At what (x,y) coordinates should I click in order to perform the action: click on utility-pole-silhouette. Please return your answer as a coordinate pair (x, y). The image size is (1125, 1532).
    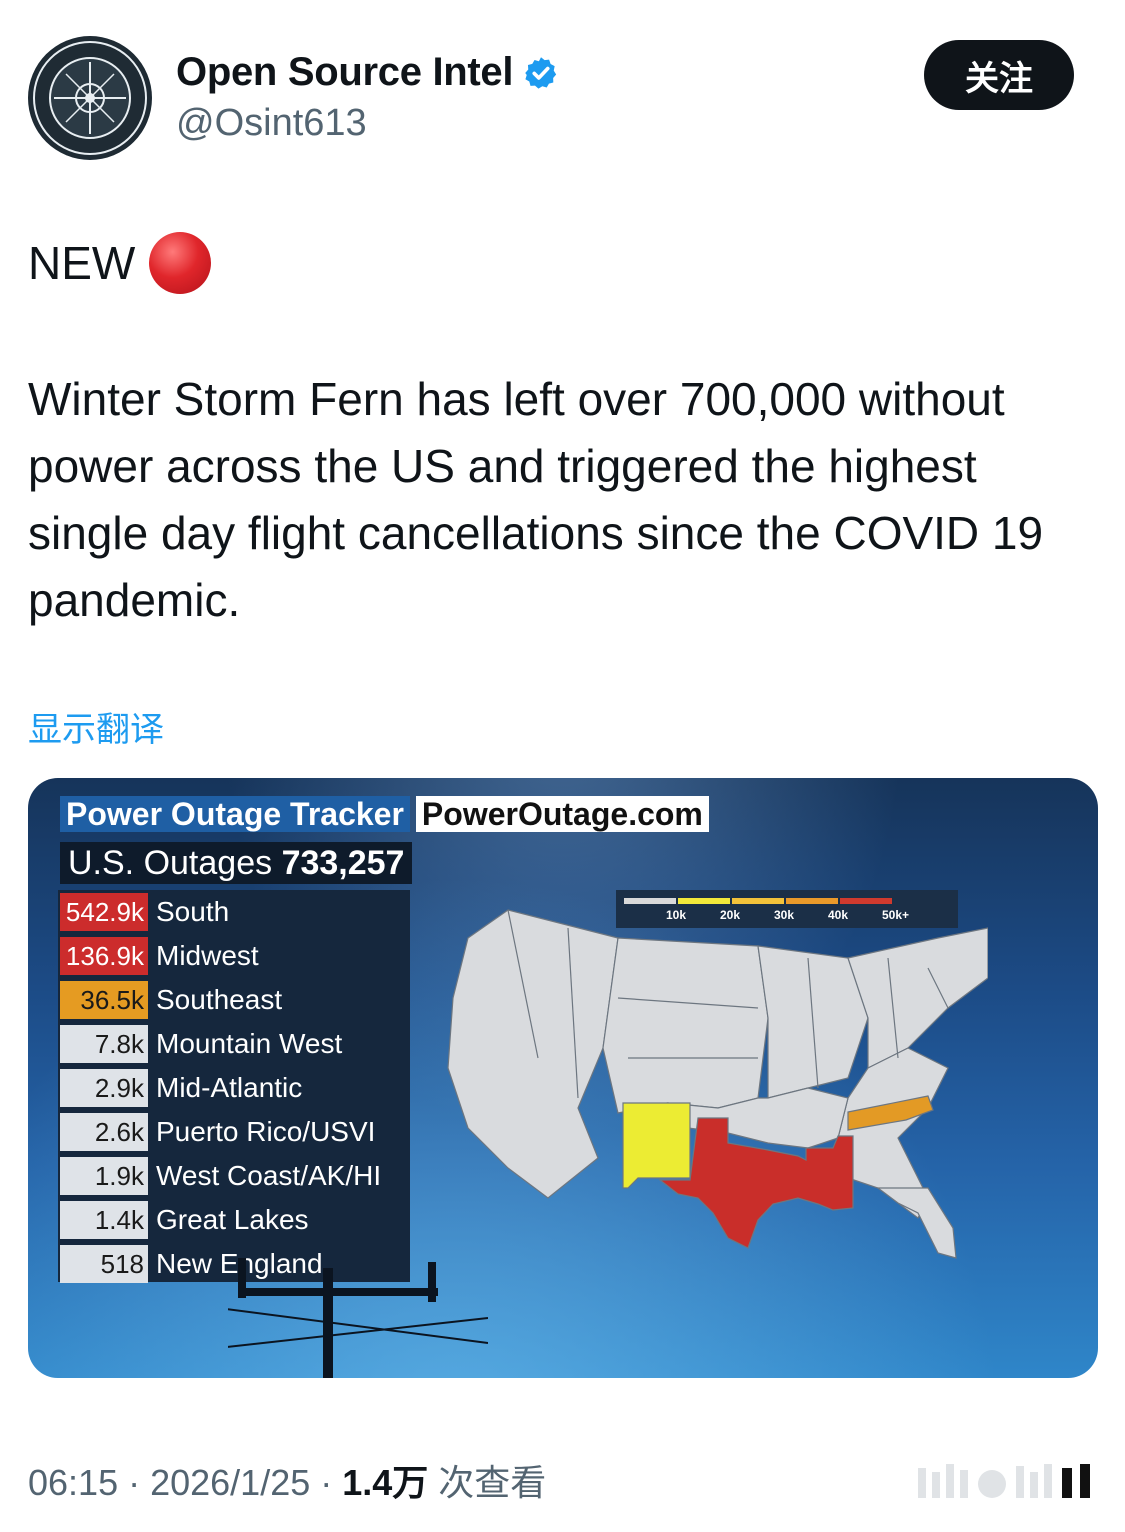
    Looking at the image, I should click on (358, 1318).